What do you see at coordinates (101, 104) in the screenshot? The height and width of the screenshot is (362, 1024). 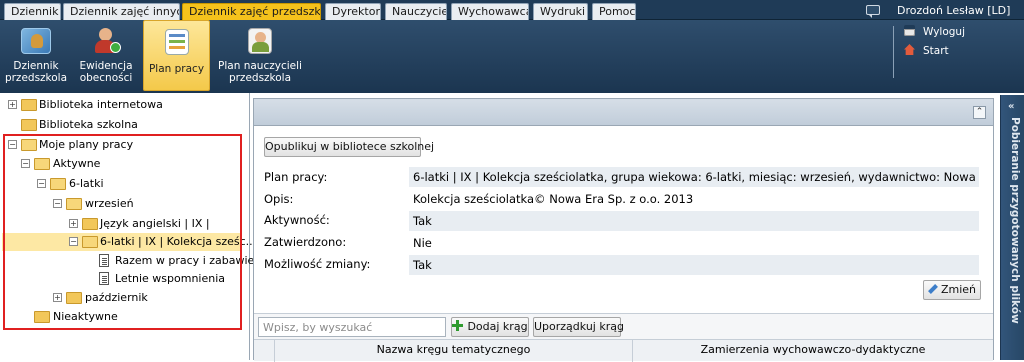 I see `tree-label: Biblioteka internetowa` at bounding box center [101, 104].